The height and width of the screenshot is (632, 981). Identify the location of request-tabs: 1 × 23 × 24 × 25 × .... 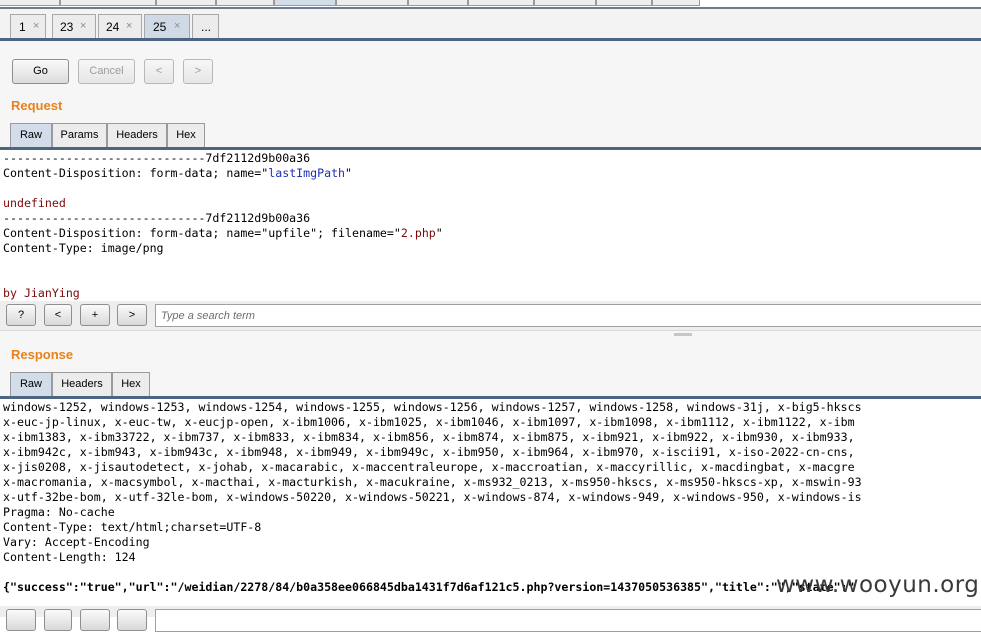
(490, 24).